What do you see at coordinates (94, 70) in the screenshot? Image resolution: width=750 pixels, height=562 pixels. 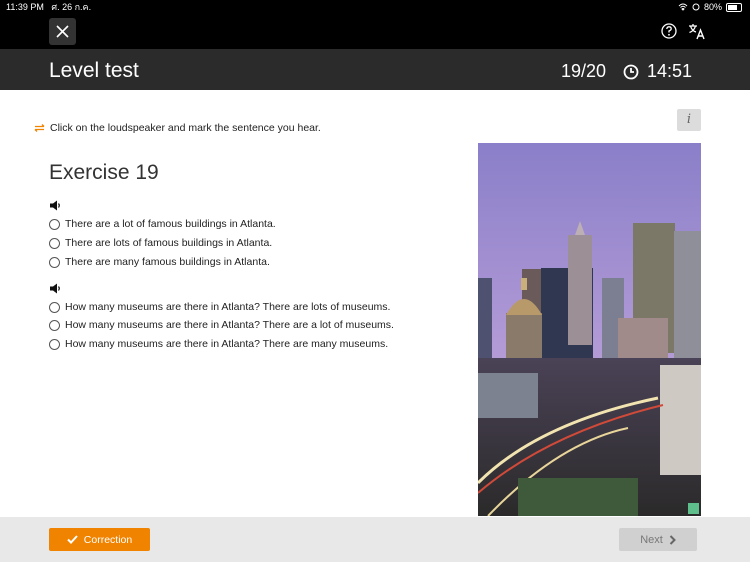 I see `page-title: Level test` at bounding box center [94, 70].